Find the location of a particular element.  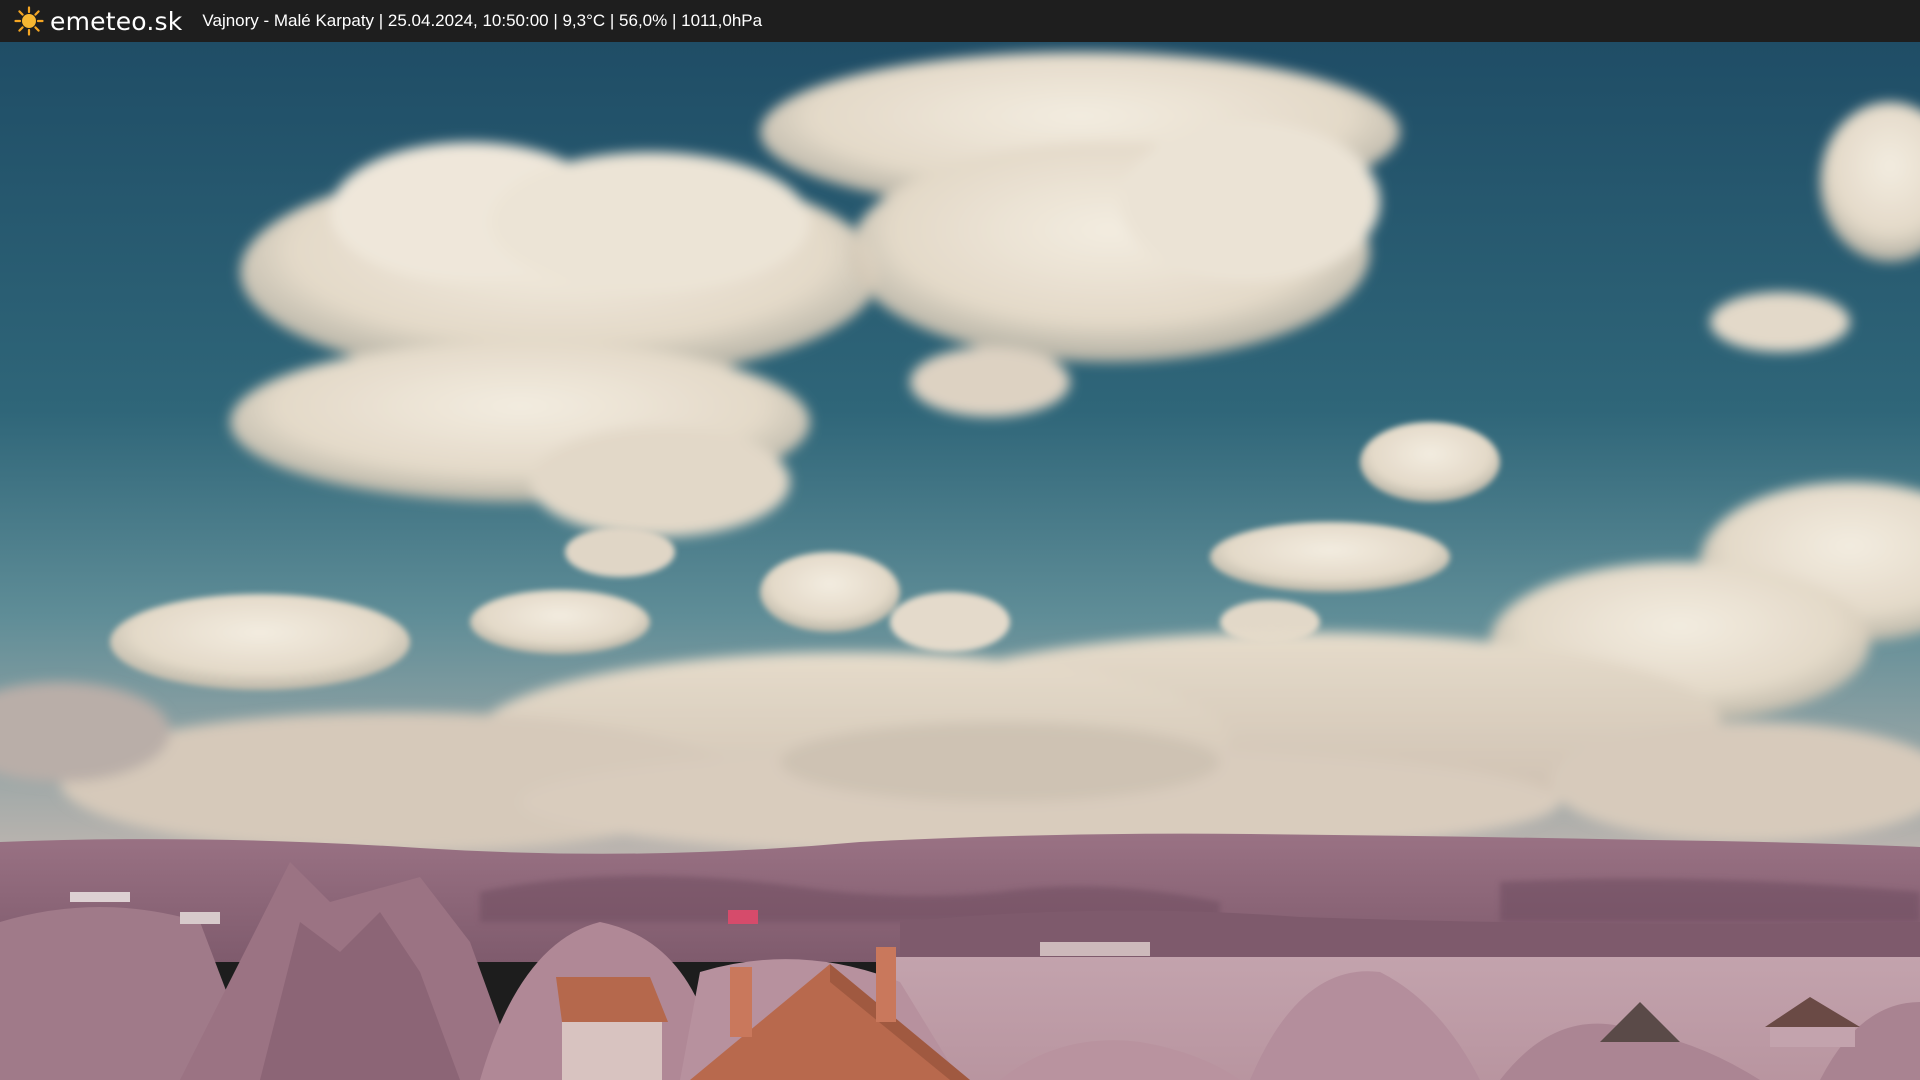

cloud-large-left is located at coordinates (555, 339).